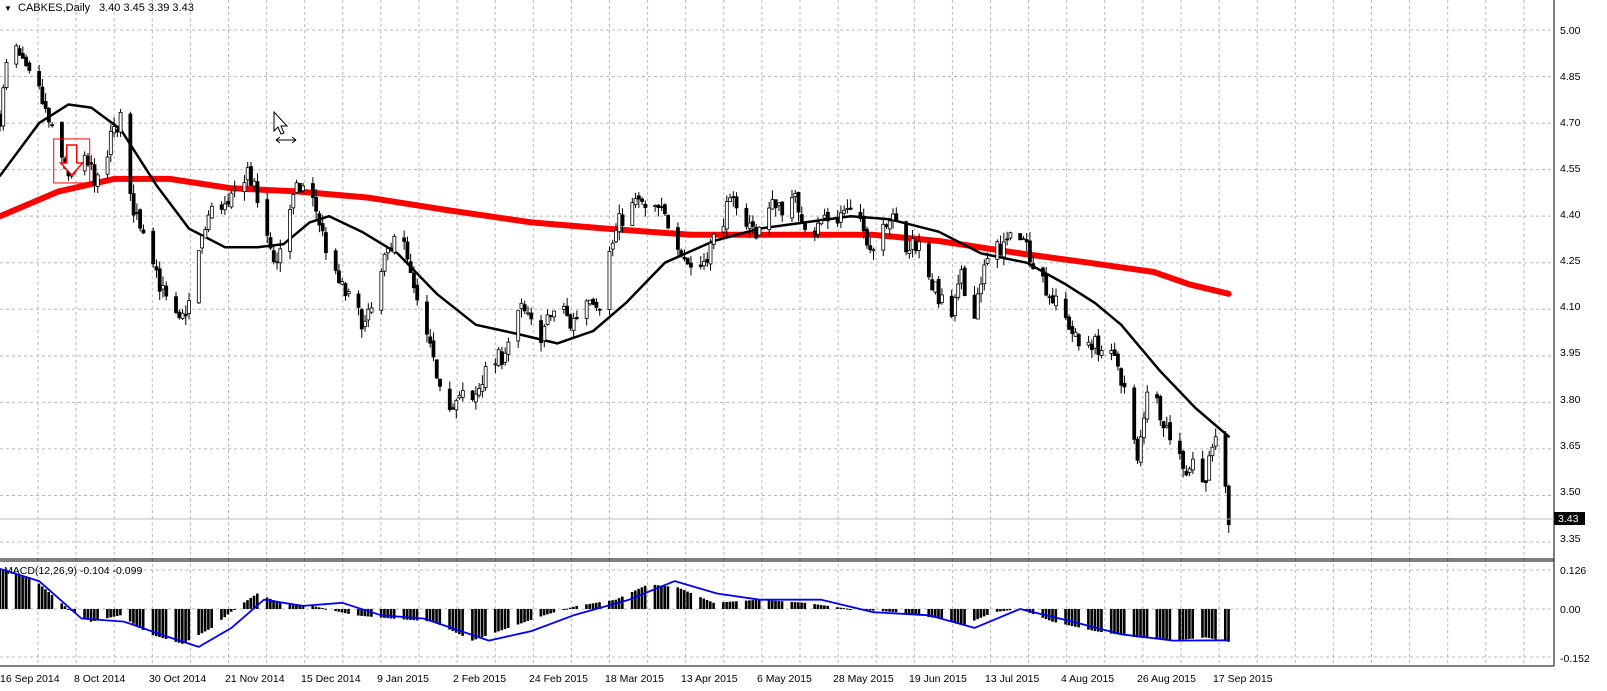 The width and height of the screenshot is (1607, 691). What do you see at coordinates (863, 679) in the screenshot?
I see `time-tick-label: 28 May 2015` at bounding box center [863, 679].